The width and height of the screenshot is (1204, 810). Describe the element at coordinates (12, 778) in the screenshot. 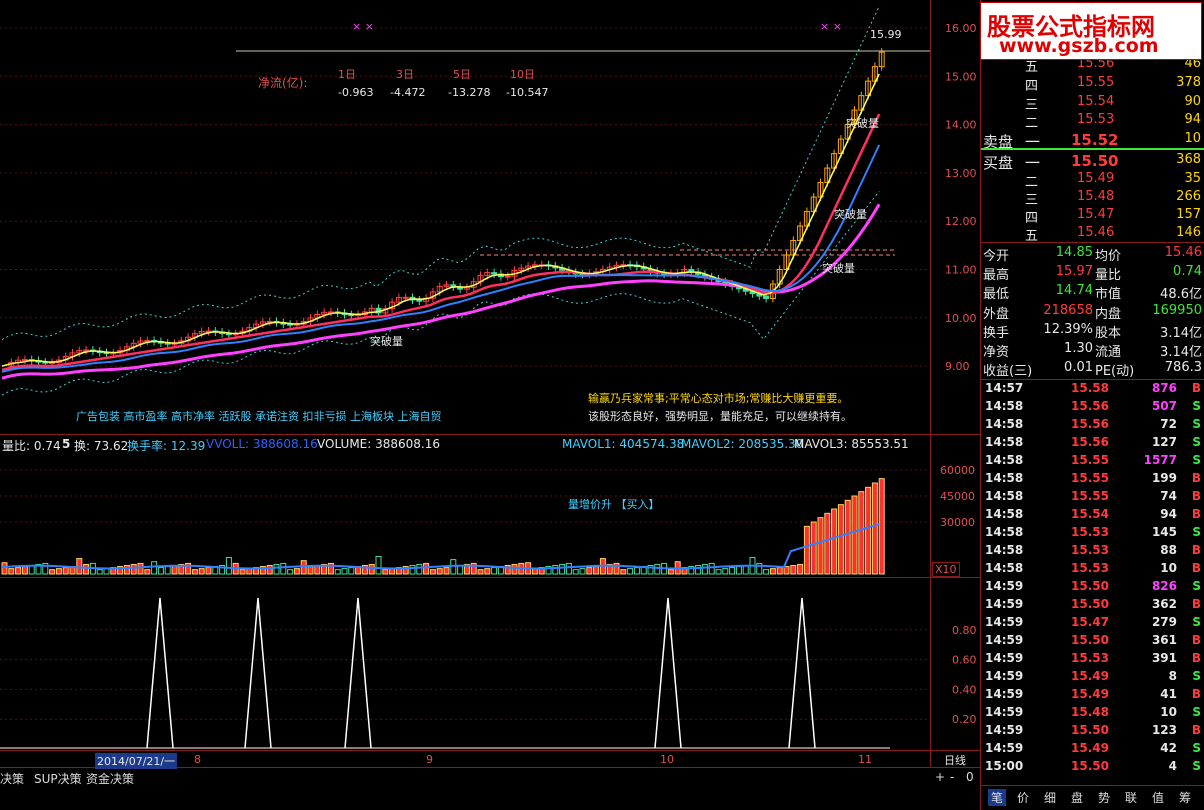

I see `tab-decision: 决策` at that location.